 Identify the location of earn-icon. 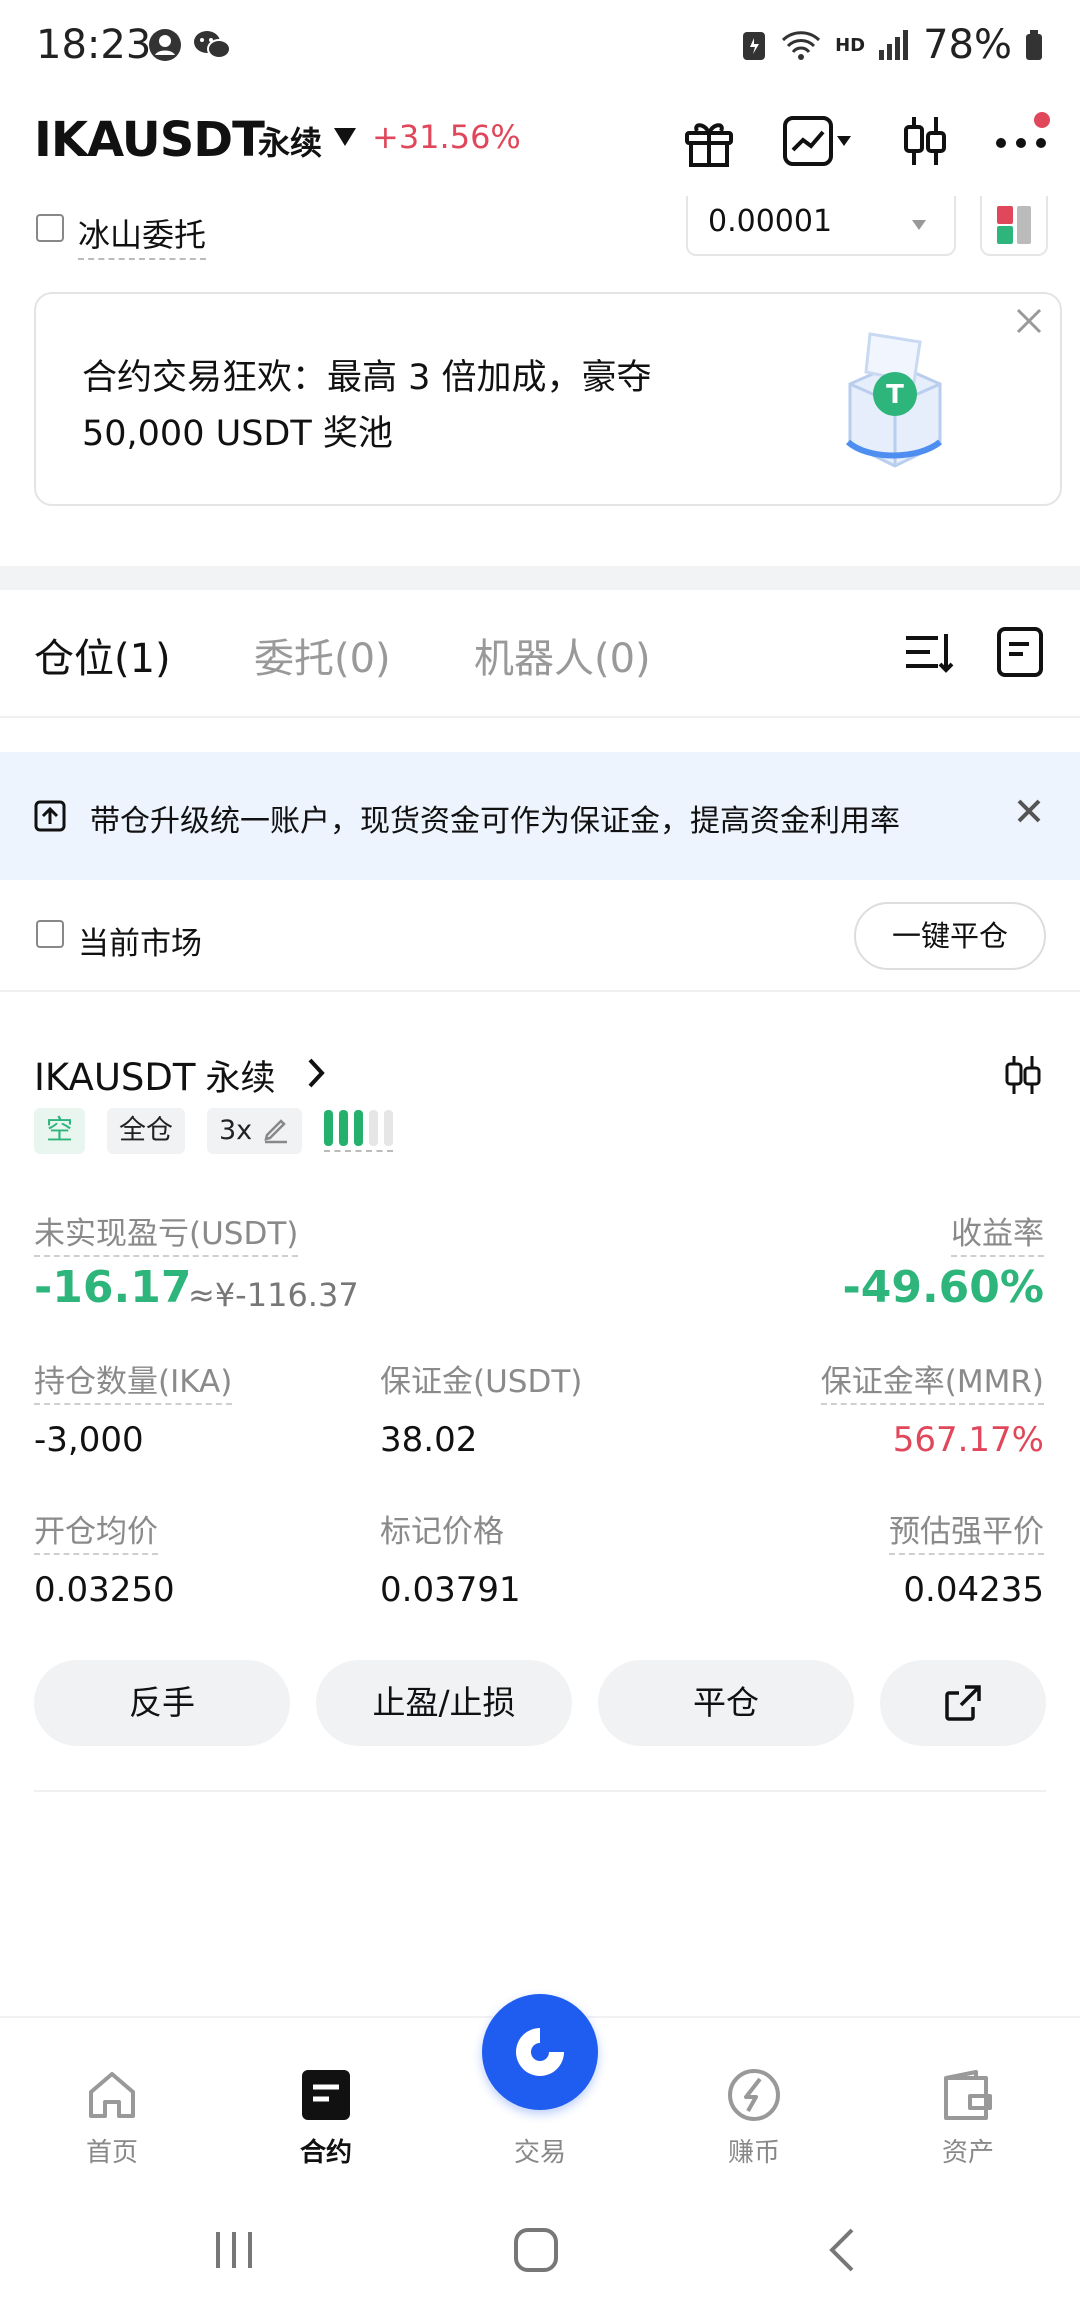
(754, 2095).